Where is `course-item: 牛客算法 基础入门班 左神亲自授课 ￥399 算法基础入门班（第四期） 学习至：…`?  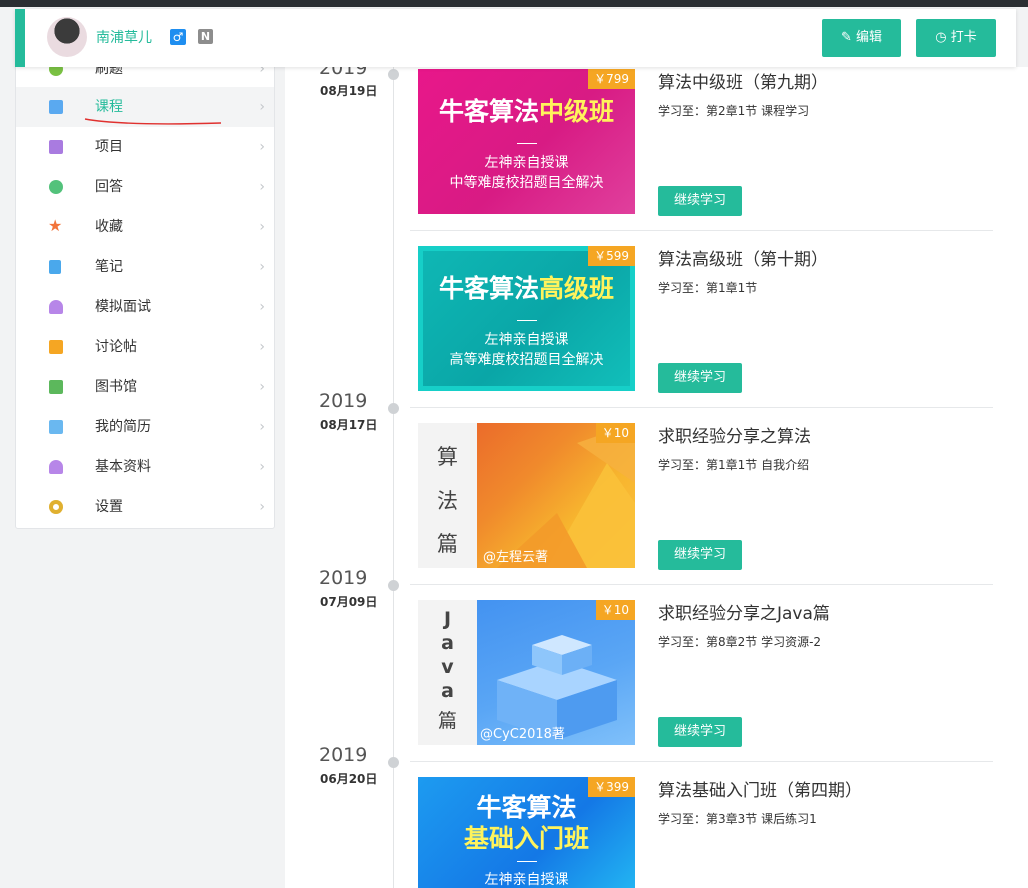
course-item: 牛客算法 基础入门班 左神亲自授课 ￥399 算法基础入门班（第四期） 学习至：… is located at coordinates (705, 832).